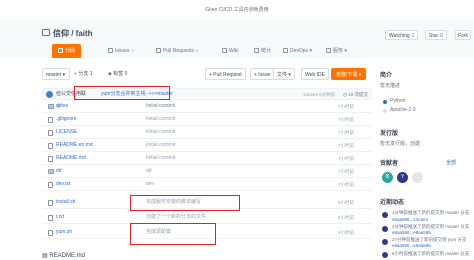  I want to click on highlight-box-commit, so click(122, 93).